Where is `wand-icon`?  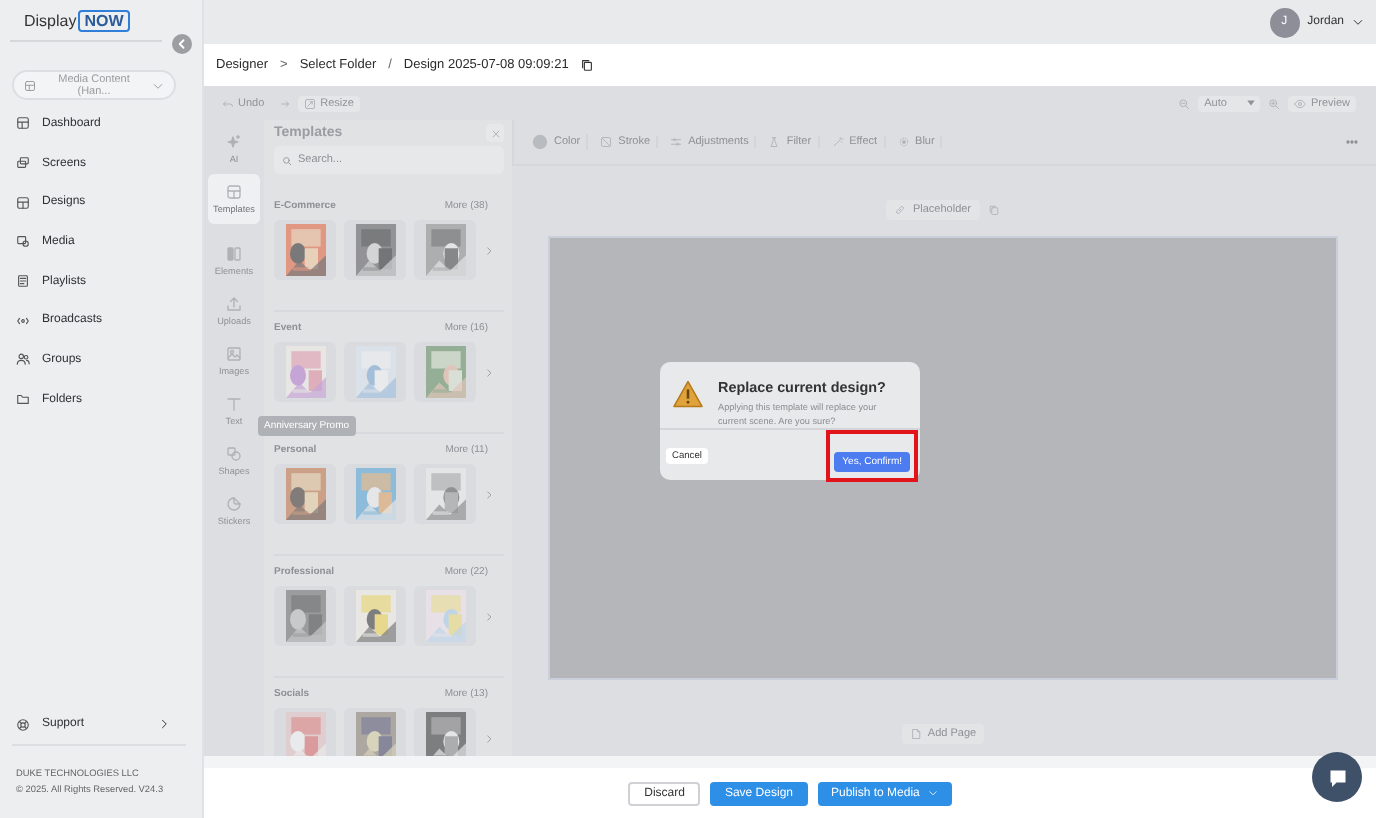 wand-icon is located at coordinates (837, 142).